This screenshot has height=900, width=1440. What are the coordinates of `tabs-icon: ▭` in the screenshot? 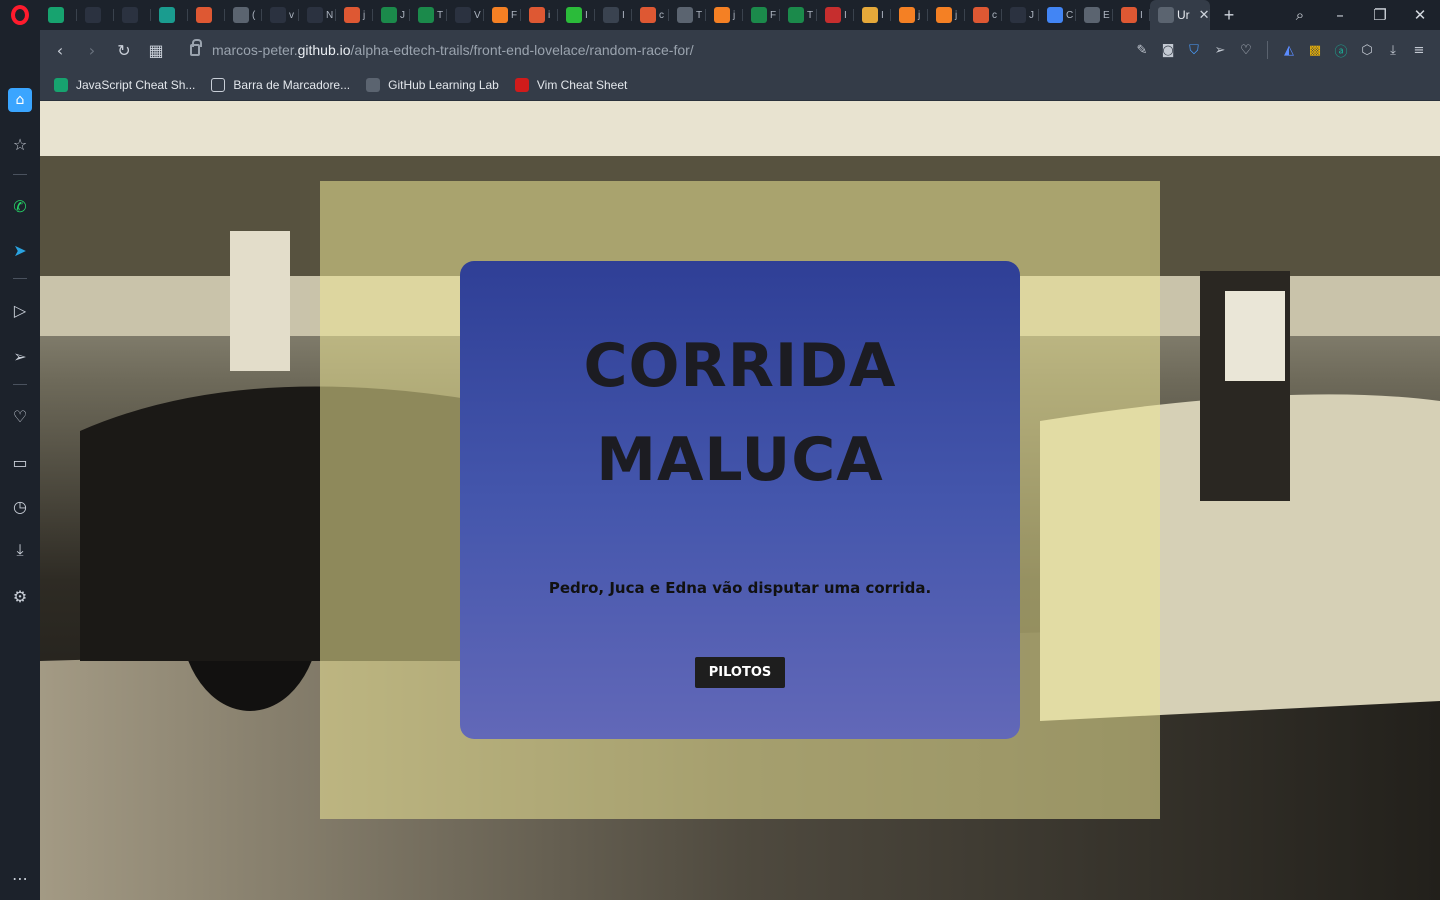 It's located at (20, 462).